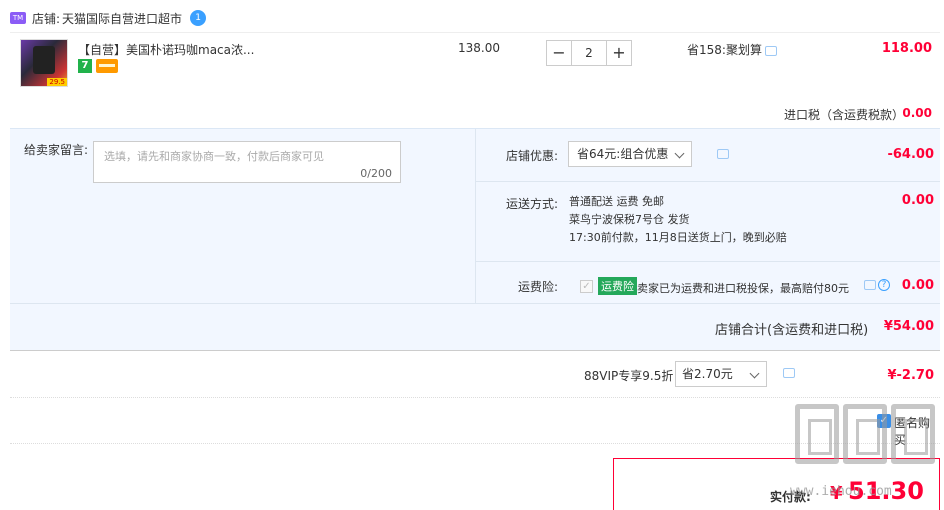 The width and height of the screenshot is (944, 510). I want to click on shipping-warehouse: 菜鸟宁波保税7号仓 发货, so click(629, 219).